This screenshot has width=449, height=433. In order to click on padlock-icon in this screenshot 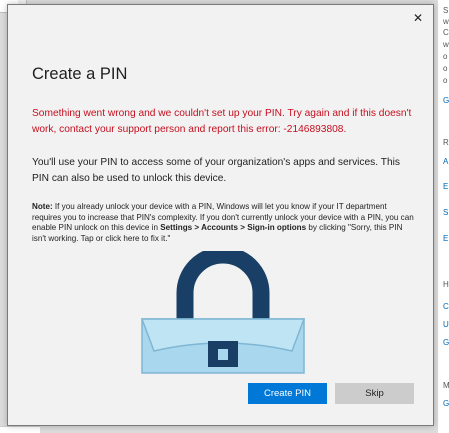, I will do `click(223, 312)`.